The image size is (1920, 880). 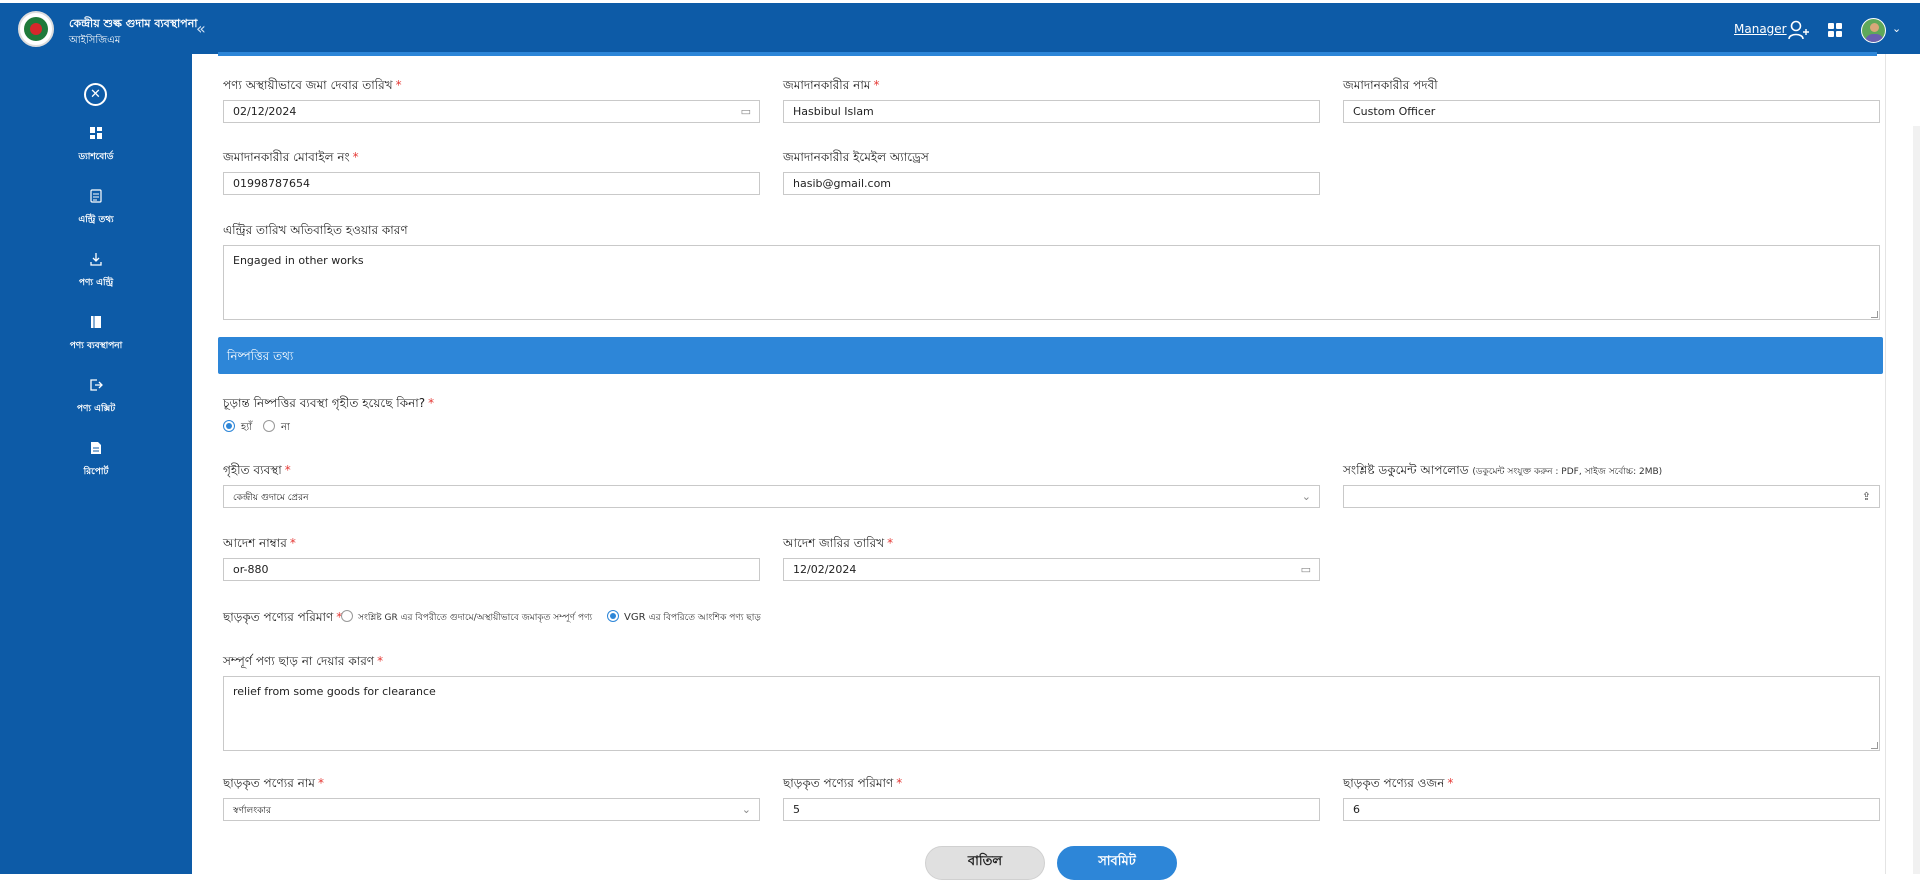 What do you see at coordinates (96, 283) in the screenshot?
I see `sidebar-item-label: পণ্য এন্ট্রি` at bounding box center [96, 283].